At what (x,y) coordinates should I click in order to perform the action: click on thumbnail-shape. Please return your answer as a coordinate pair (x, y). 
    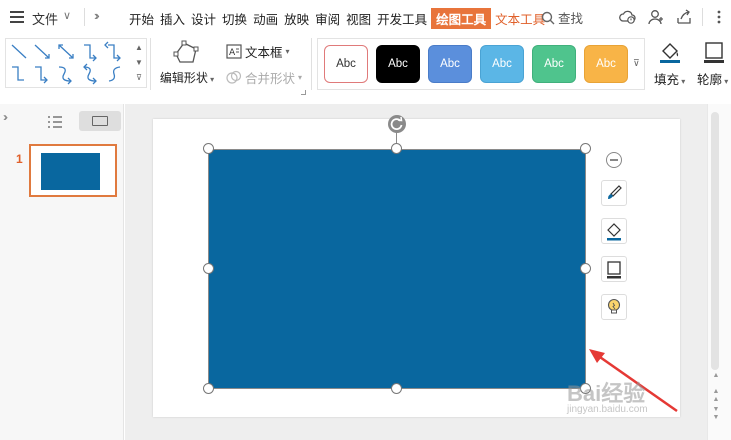
    Looking at the image, I should click on (70, 171).